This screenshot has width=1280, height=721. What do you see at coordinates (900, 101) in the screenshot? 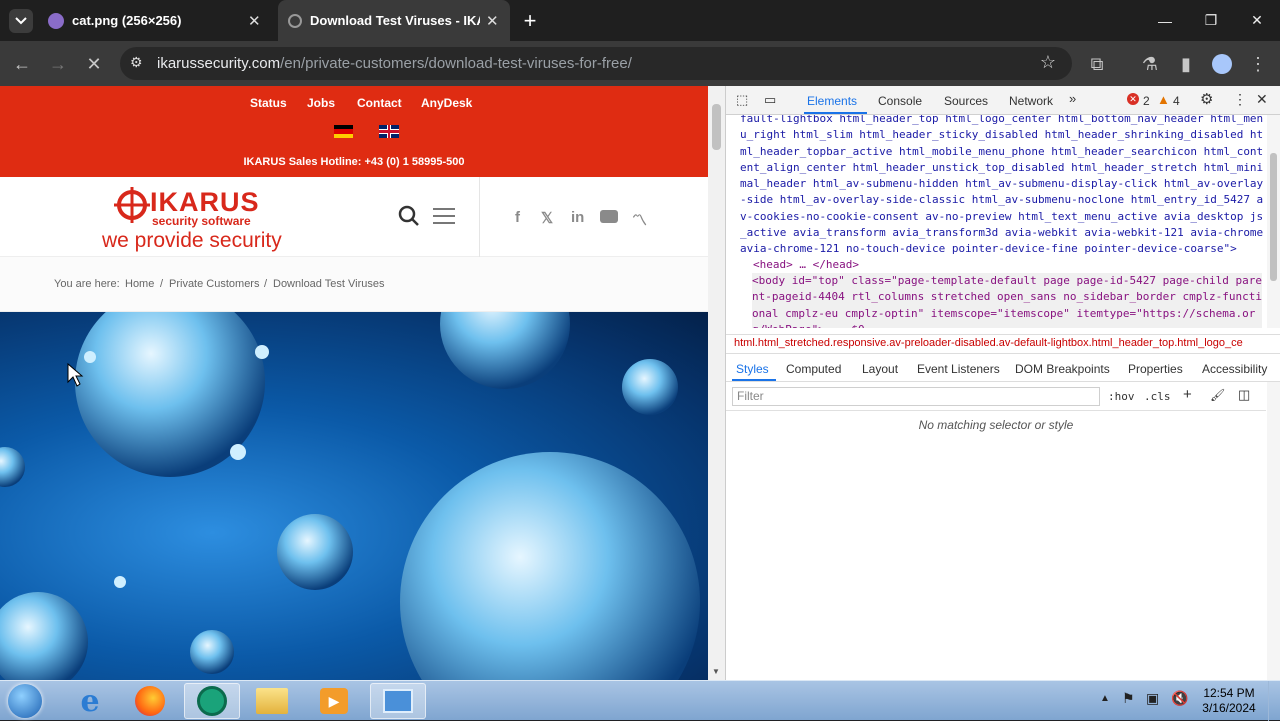
I see `tab-console: Console` at bounding box center [900, 101].